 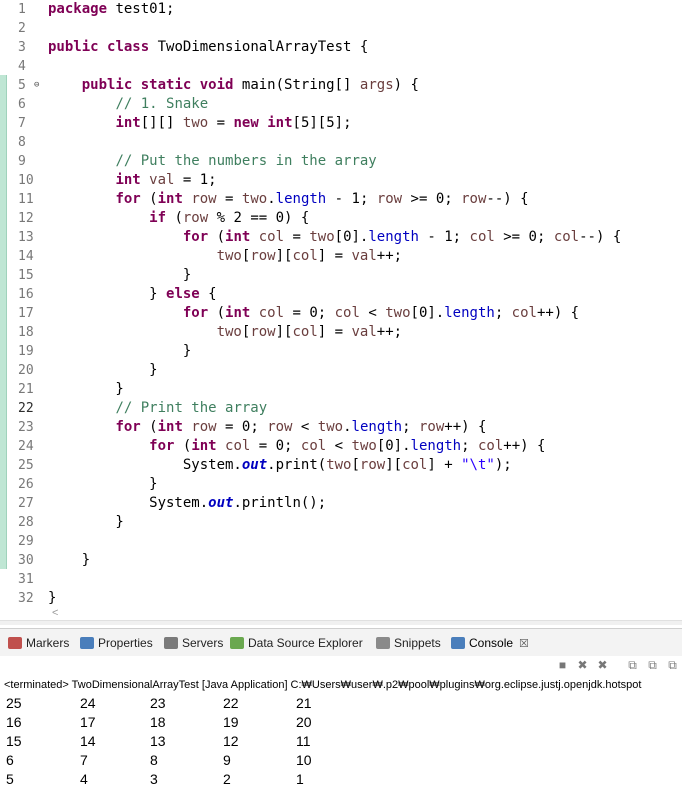 I want to click on line-number: 3, so click(x=22, y=47).